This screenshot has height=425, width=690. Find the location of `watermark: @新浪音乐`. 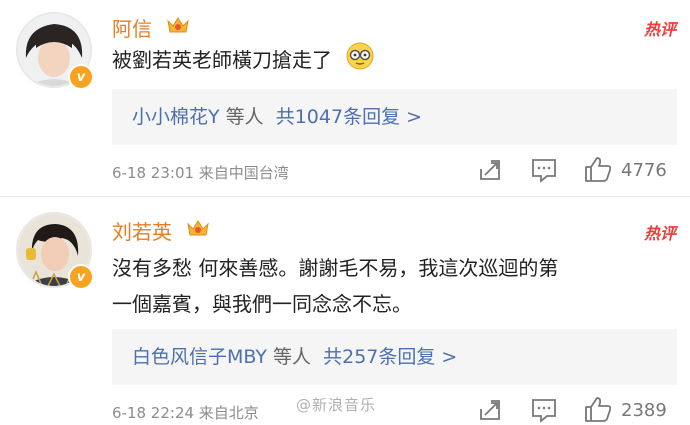

watermark: @新浪音乐 is located at coordinates (336, 405).